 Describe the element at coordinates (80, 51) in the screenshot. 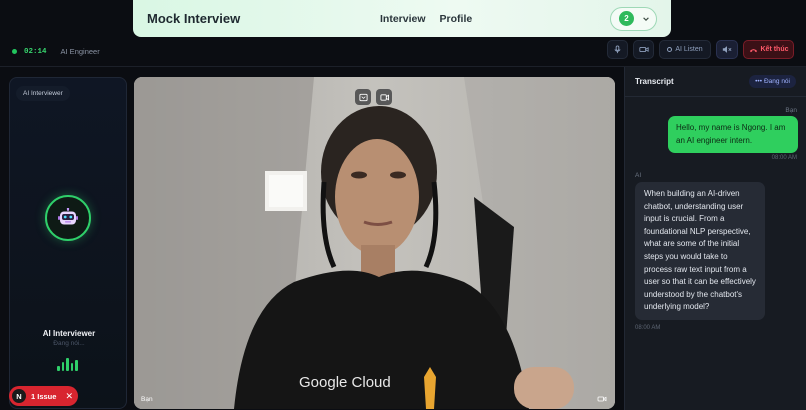

I see `interview-role: AI Engineer` at that location.